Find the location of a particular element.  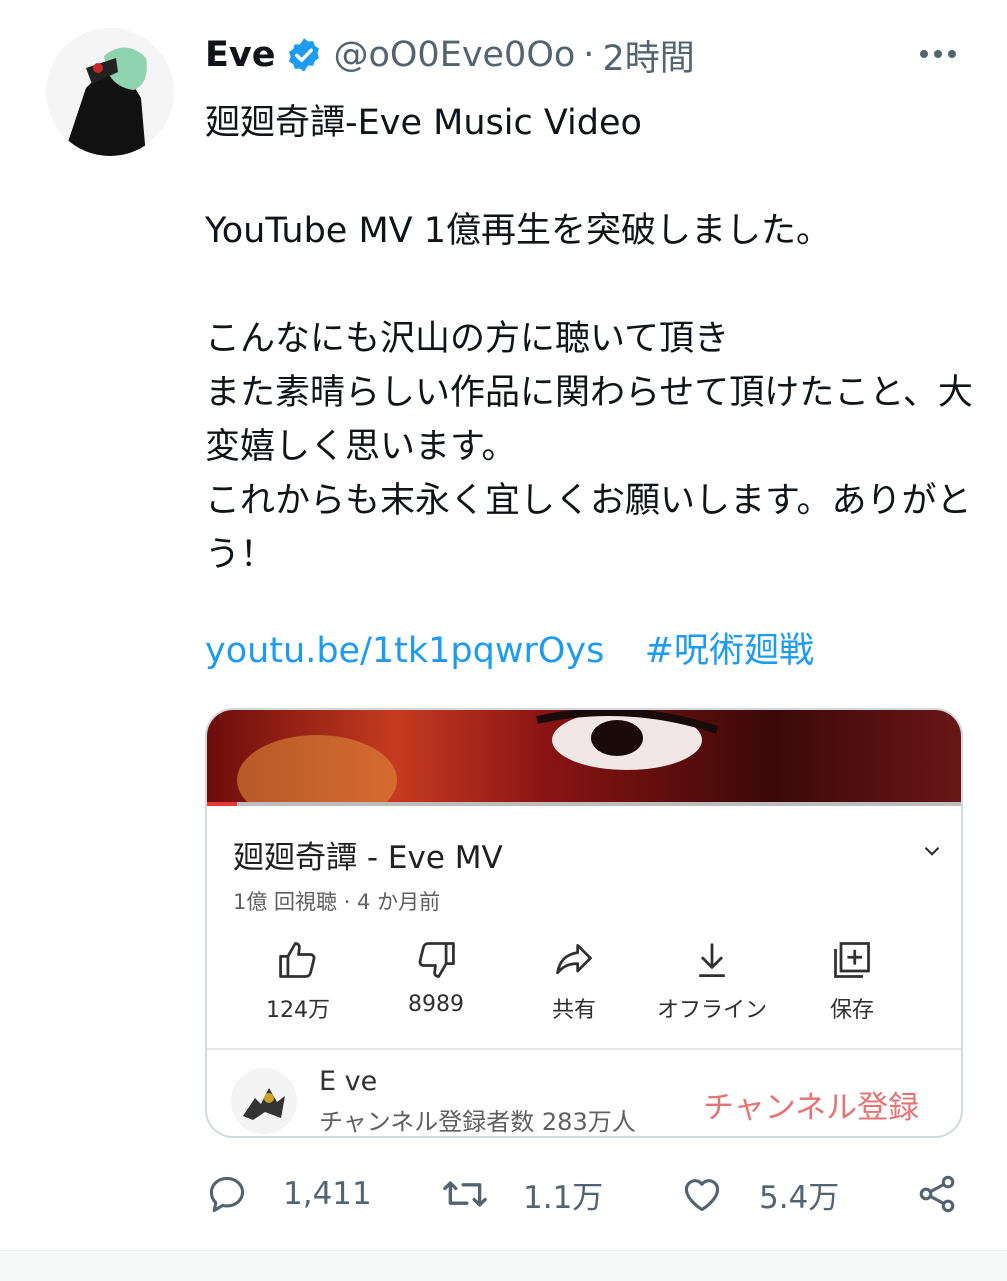

video-progress-fill is located at coordinates (222, 804).